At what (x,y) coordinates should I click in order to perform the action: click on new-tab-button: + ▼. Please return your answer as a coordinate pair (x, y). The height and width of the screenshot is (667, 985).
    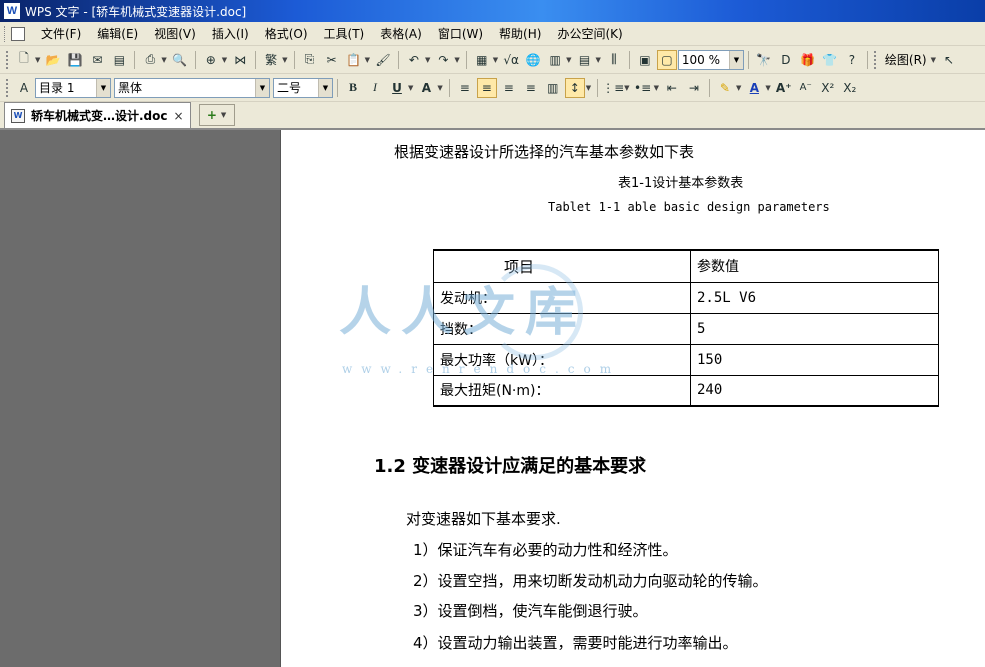
    Looking at the image, I should click on (216, 115).